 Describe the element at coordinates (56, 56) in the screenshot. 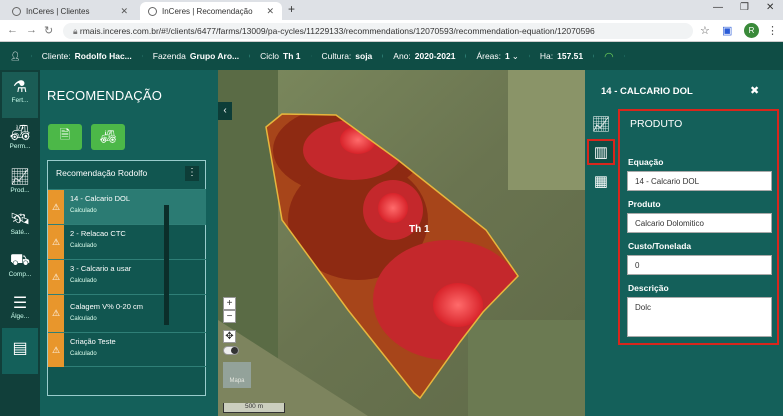

I see `client-label: Cliente:` at that location.